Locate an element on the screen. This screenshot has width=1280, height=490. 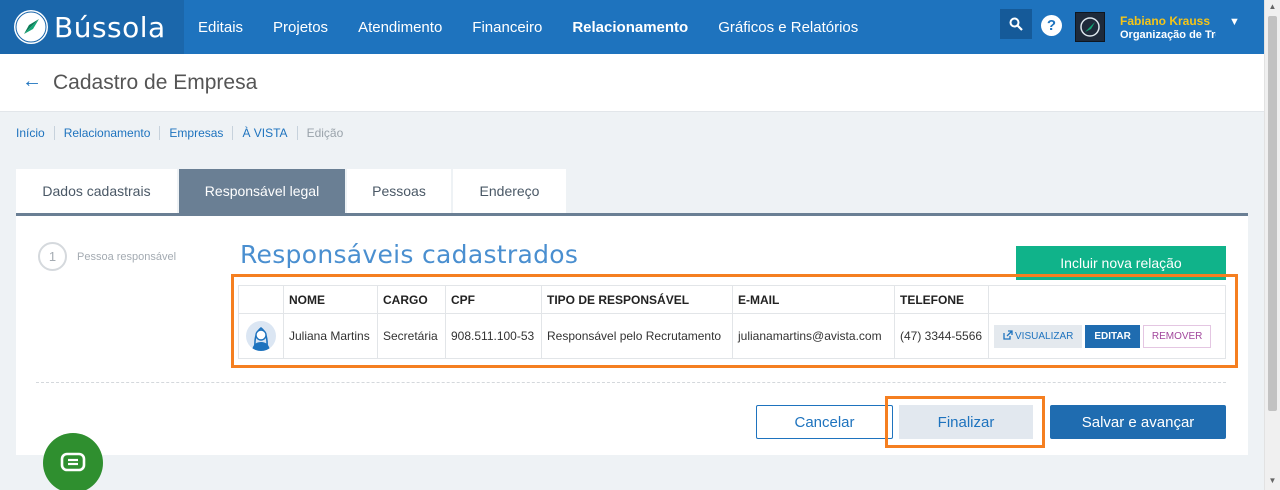
table-cell-nome: Juliana Martins is located at coordinates (330, 336).